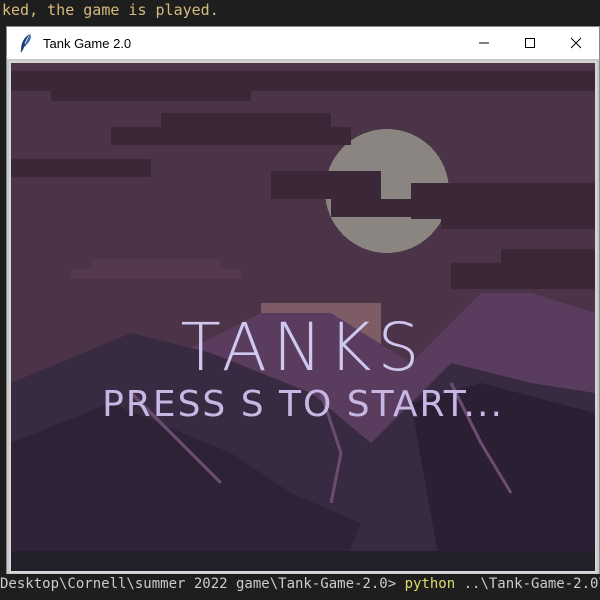 This screenshot has height=600, width=600. Describe the element at coordinates (430, 584) in the screenshot. I see `terminal-command: python` at that location.